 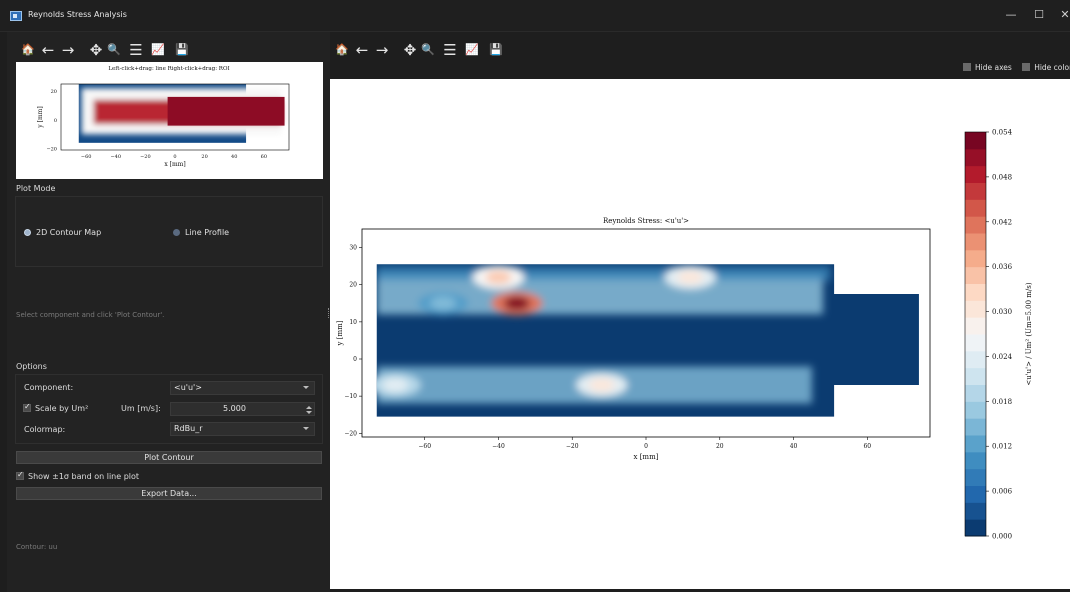 I want to click on radio-selected-icon, so click(x=27, y=232).